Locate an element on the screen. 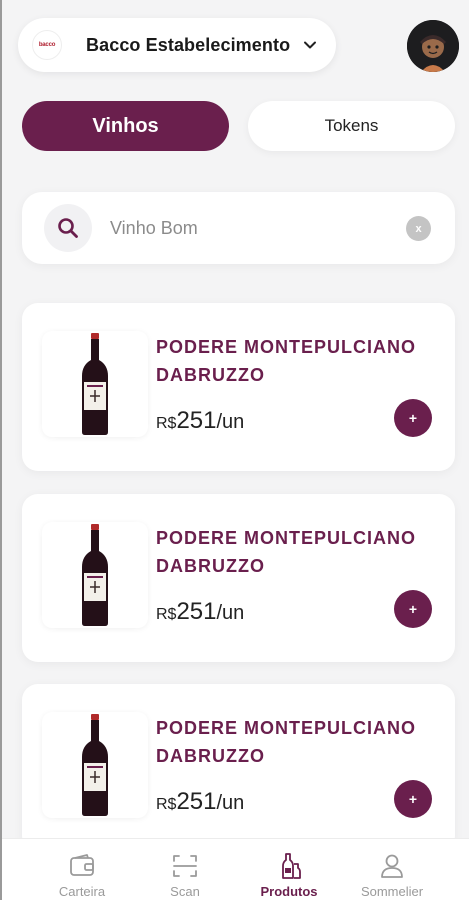 The image size is (469, 900). nav-label: Produtos is located at coordinates (289, 891).